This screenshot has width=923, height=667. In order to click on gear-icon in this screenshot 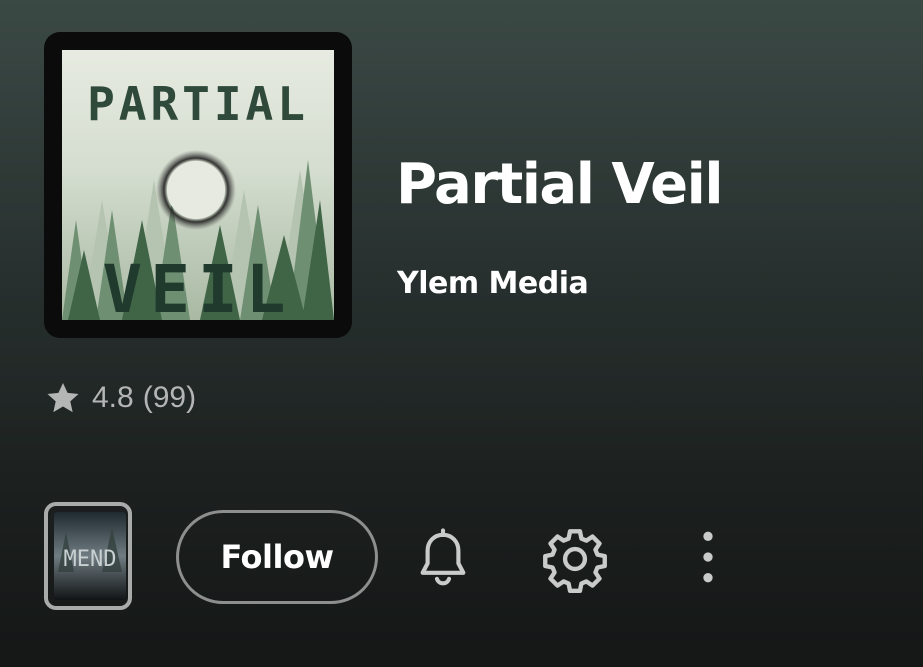, I will do `click(575, 559)`.